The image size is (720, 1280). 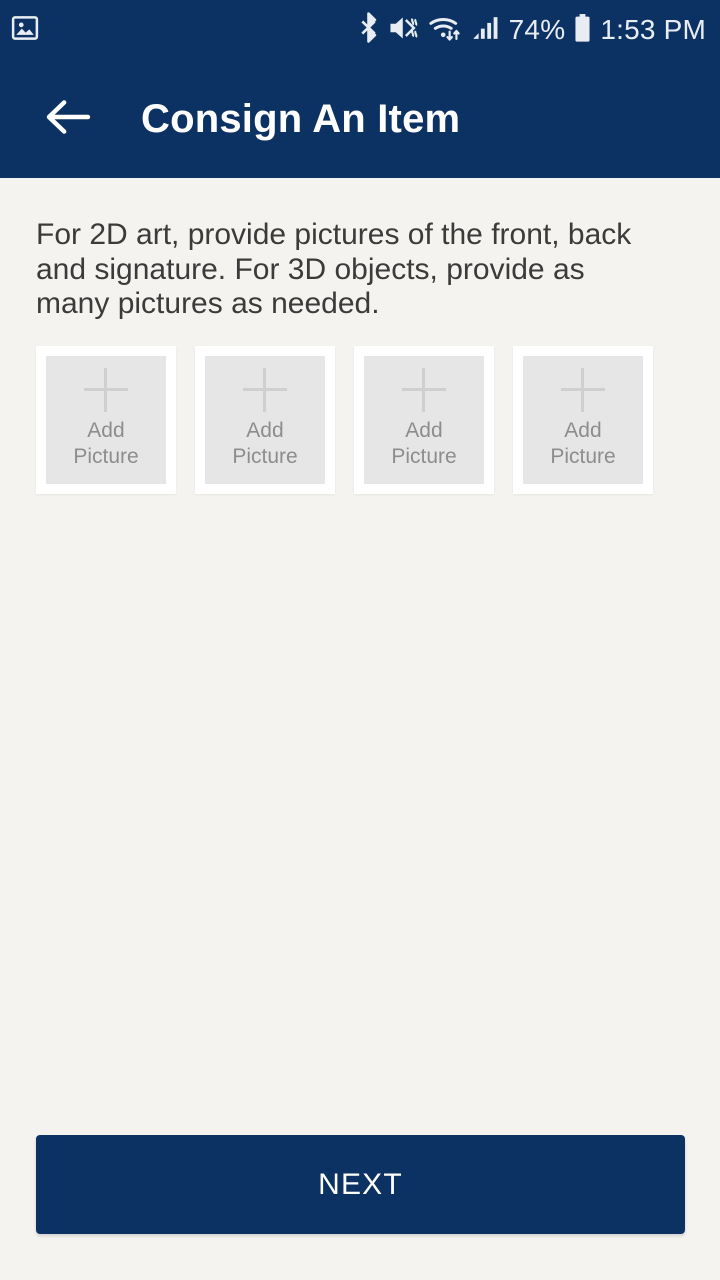 I want to click on back-button, so click(x=68, y=119).